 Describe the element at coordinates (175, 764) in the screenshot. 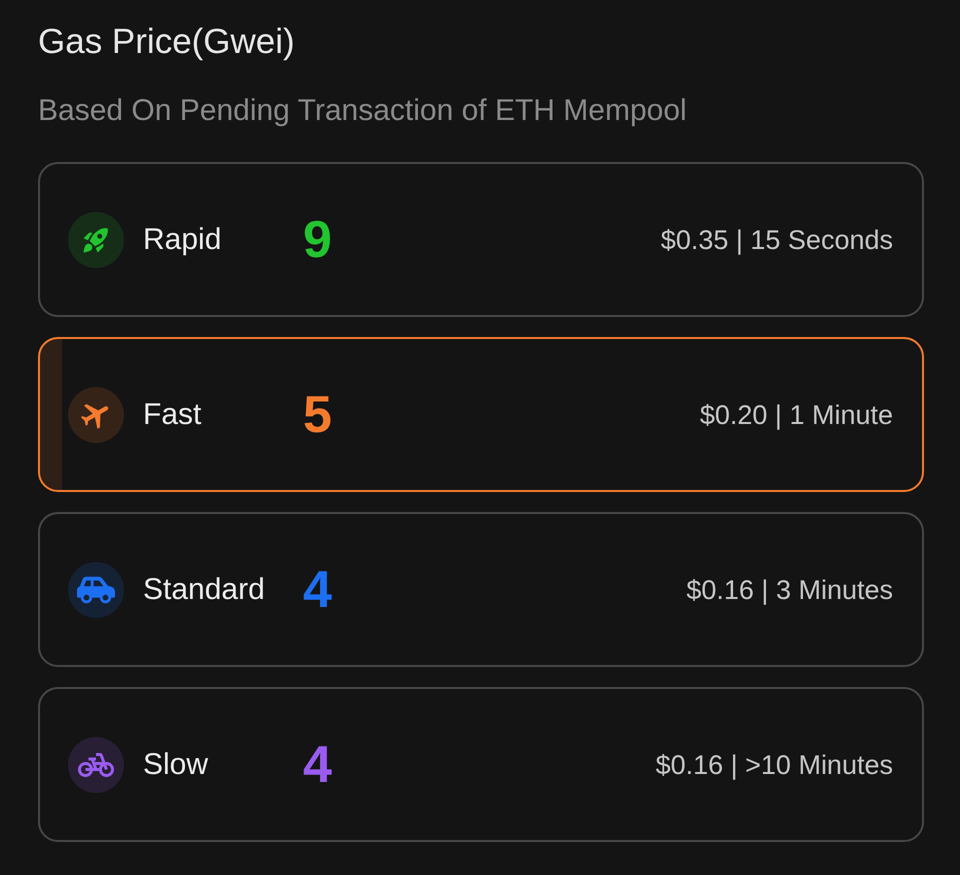

I see `tier-name: Slow` at that location.